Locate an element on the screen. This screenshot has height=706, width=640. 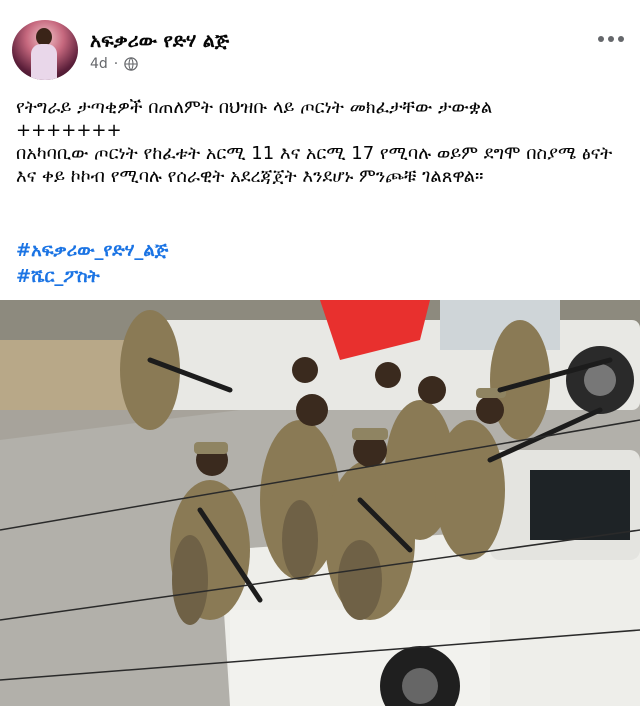
avatar is located at coordinates (45, 50).